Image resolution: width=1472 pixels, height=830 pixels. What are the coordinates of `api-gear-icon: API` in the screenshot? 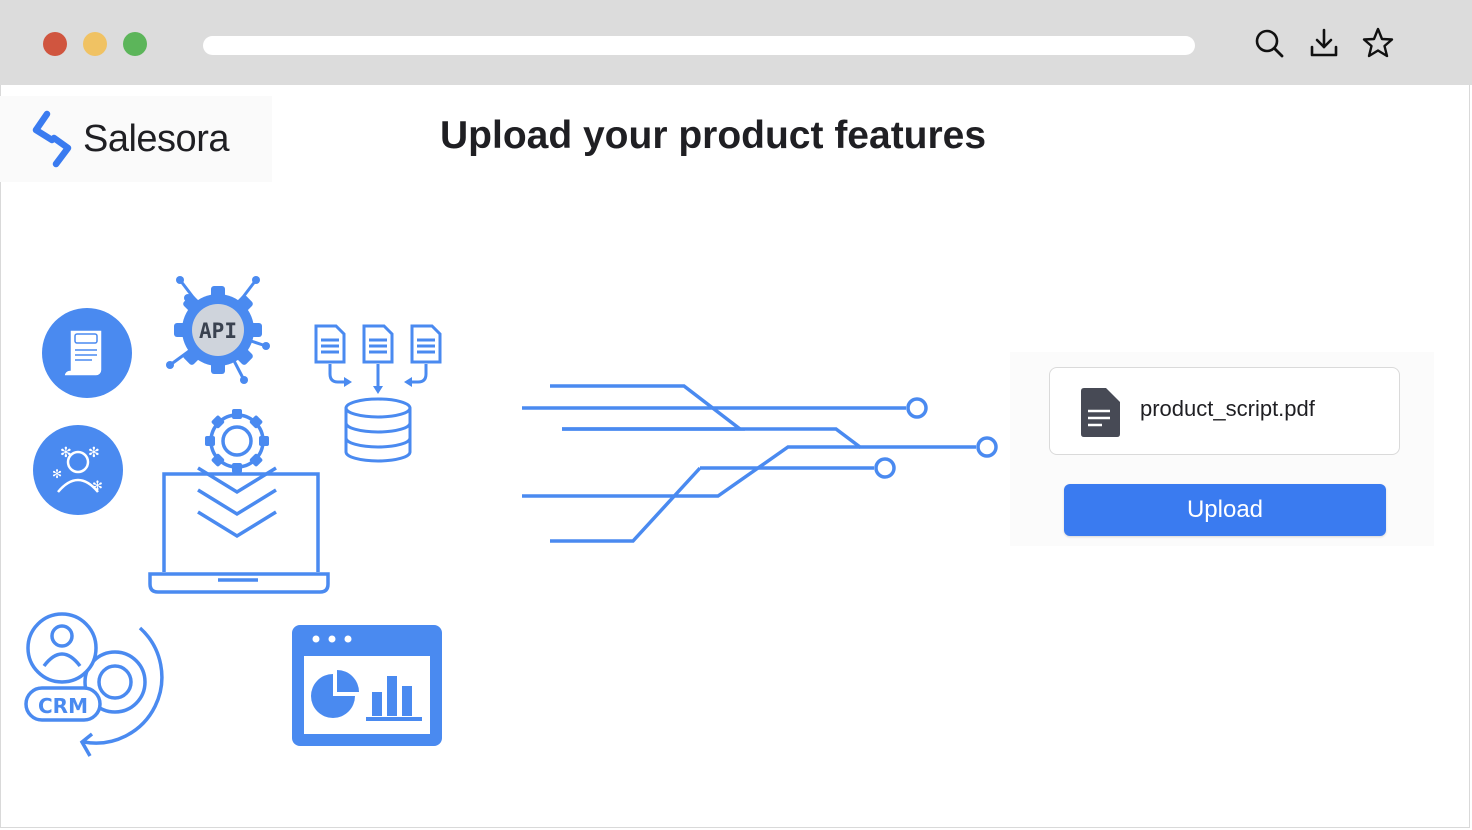 It's located at (218, 330).